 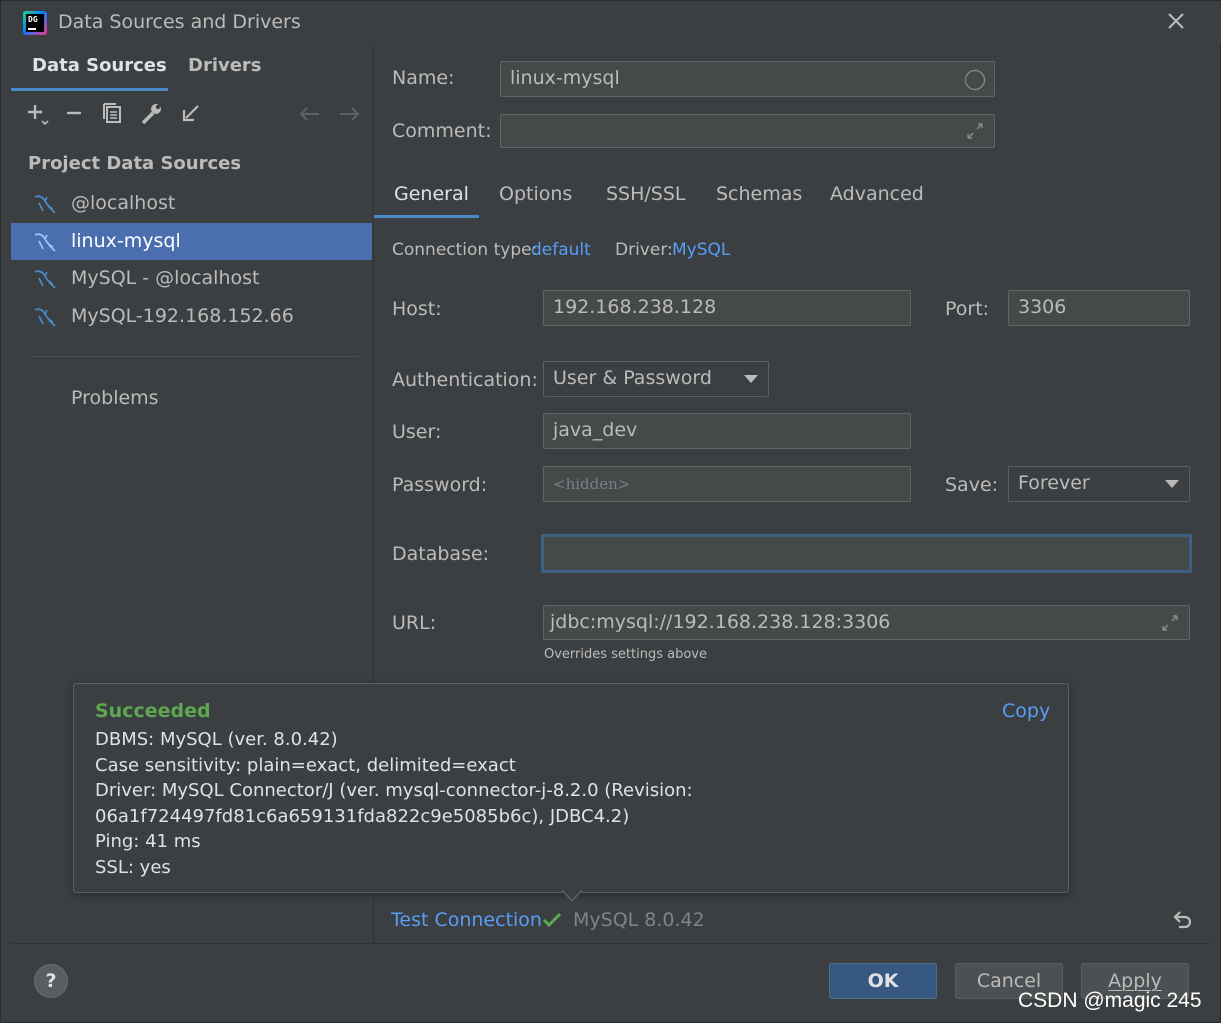 I want to click on general-tab-underline, so click(x=426, y=216).